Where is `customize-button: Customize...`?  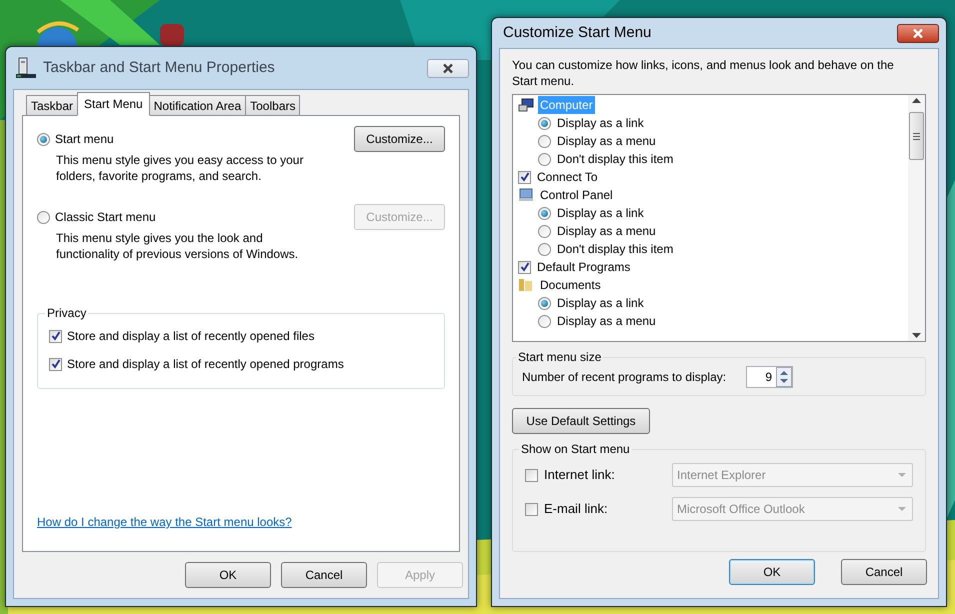
customize-button: Customize... is located at coordinates (399, 139).